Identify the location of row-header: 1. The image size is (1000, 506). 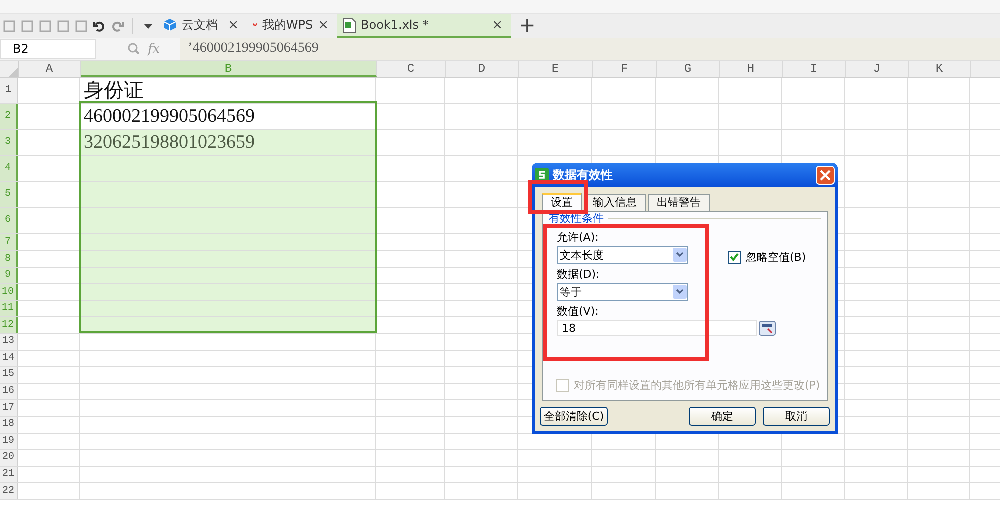
(9, 90).